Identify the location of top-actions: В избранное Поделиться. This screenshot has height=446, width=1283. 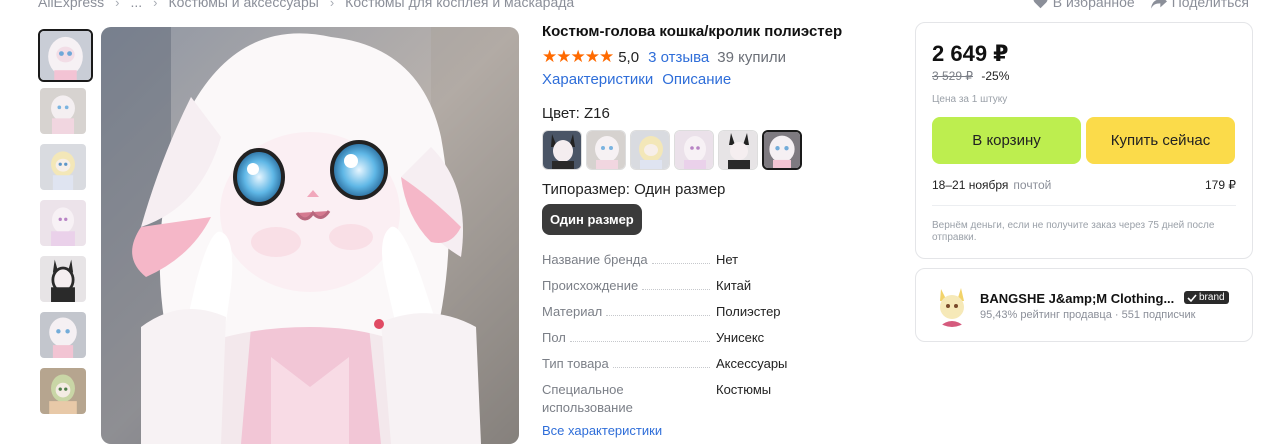
(1133, 5).